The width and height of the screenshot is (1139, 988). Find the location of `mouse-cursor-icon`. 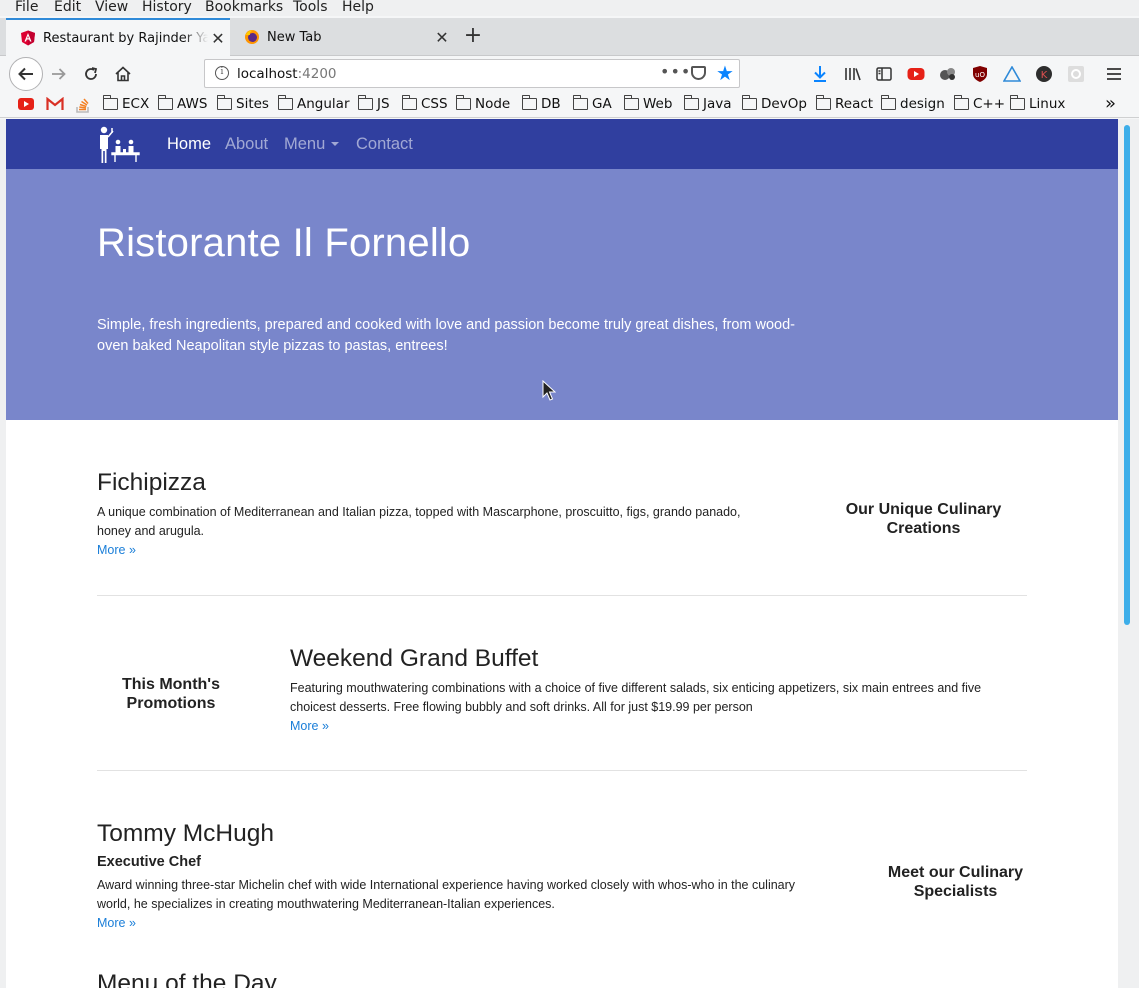

mouse-cursor-icon is located at coordinates (549, 390).